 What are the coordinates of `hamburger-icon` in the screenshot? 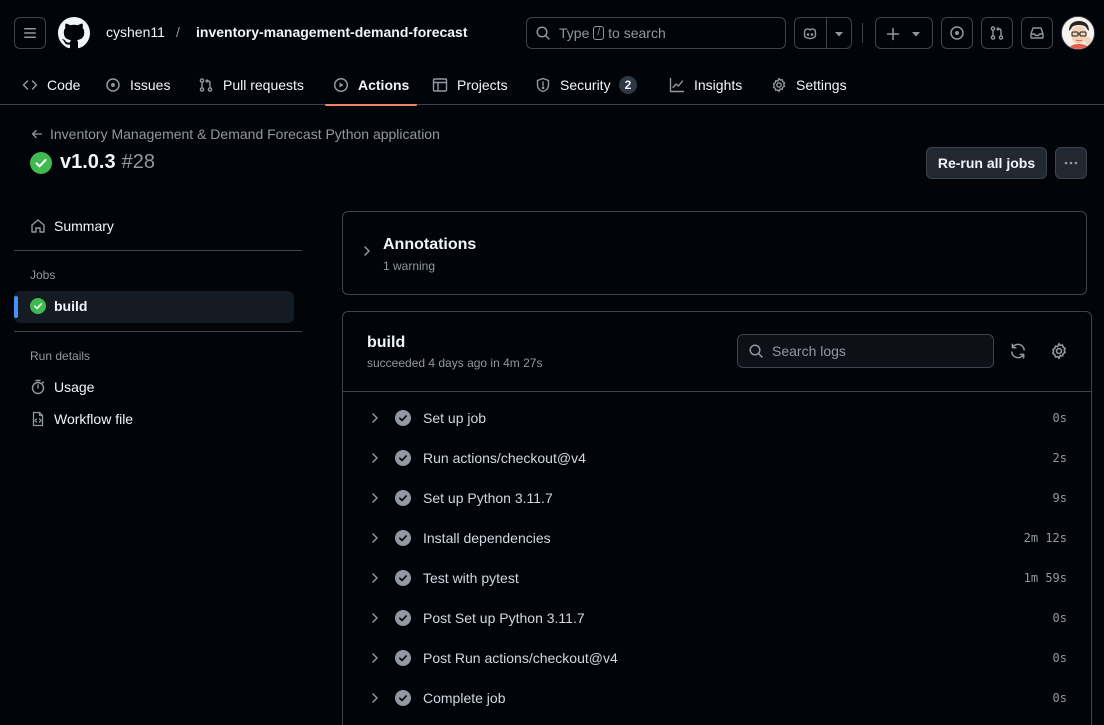 It's located at (30, 33).